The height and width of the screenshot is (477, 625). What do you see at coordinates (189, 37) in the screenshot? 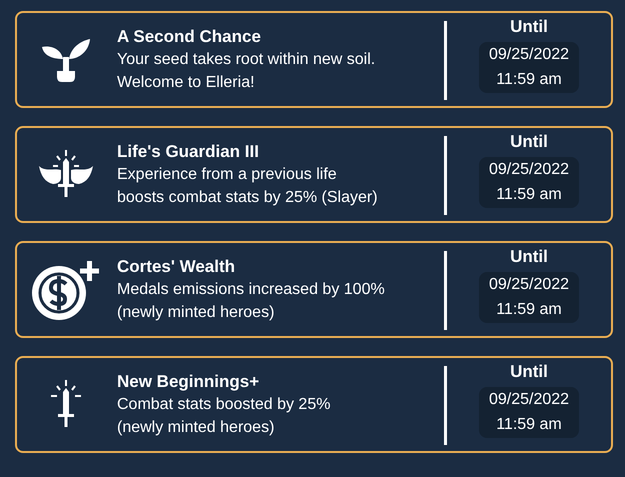
I see `buff-title: A Second Chance` at bounding box center [189, 37].